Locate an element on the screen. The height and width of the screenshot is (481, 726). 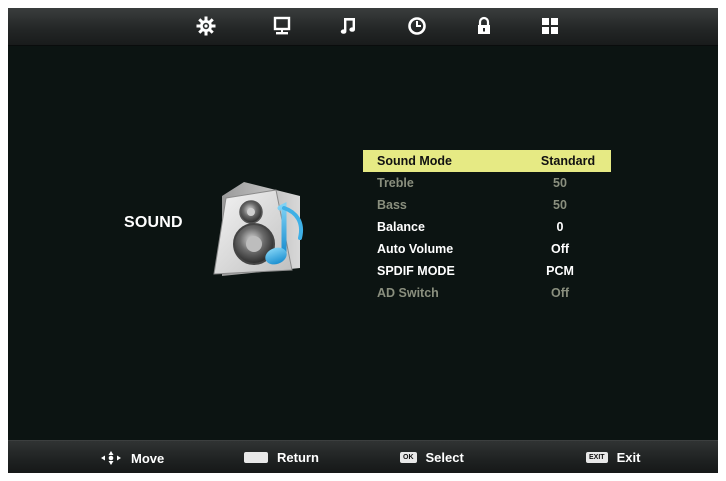
ok-key-icon: OK is located at coordinates (408, 457).